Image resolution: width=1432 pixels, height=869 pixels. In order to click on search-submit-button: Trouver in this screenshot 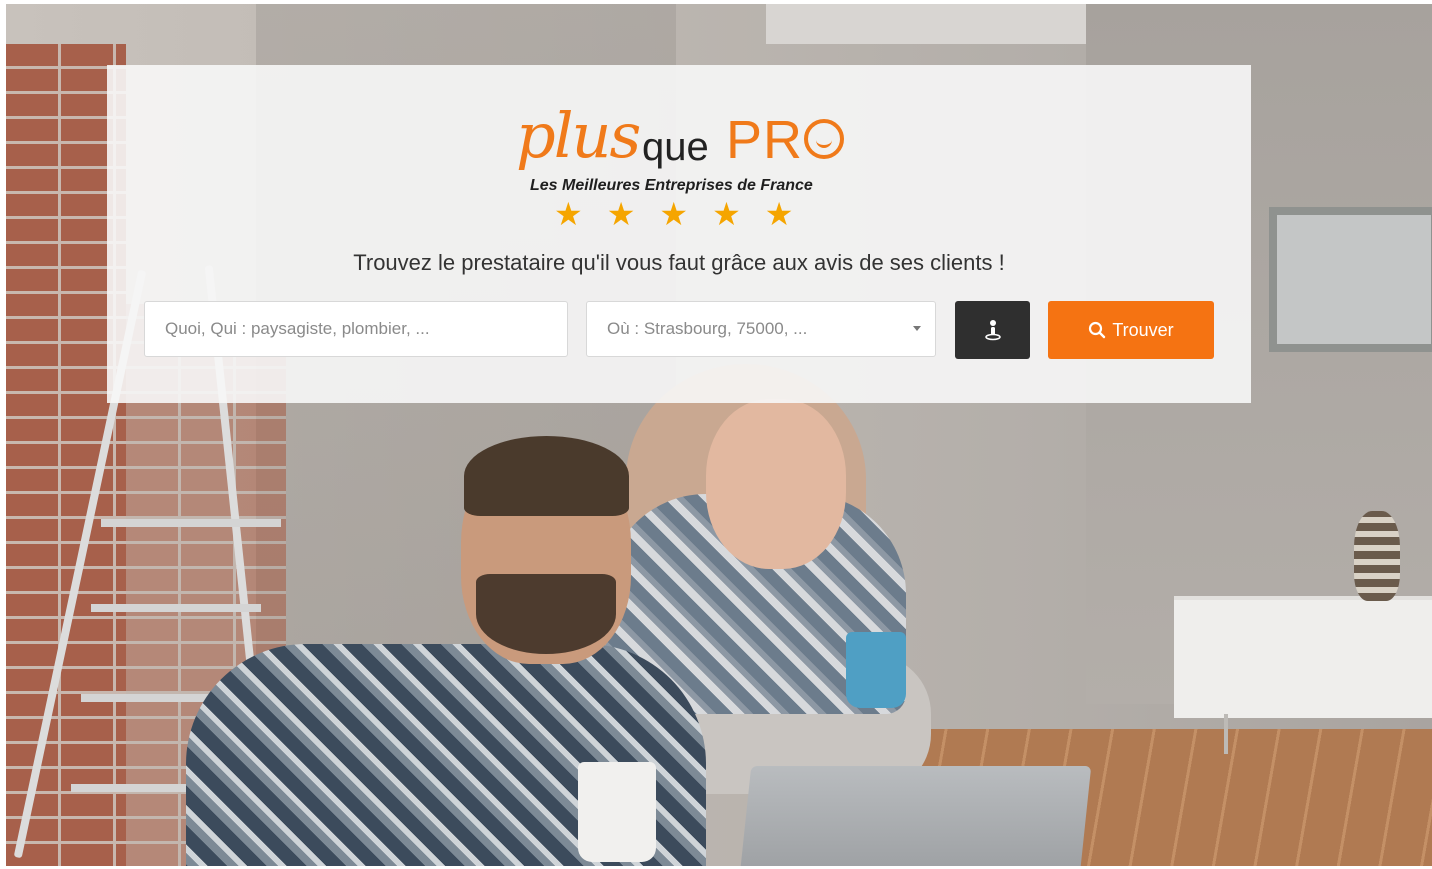, I will do `click(1131, 330)`.